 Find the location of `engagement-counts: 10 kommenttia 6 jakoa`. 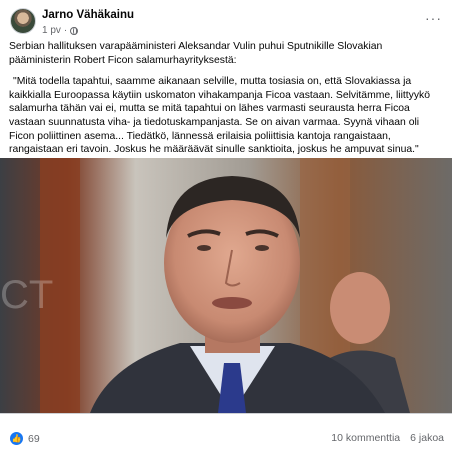

engagement-counts: 10 kommenttia 6 jakoa is located at coordinates (387, 438).